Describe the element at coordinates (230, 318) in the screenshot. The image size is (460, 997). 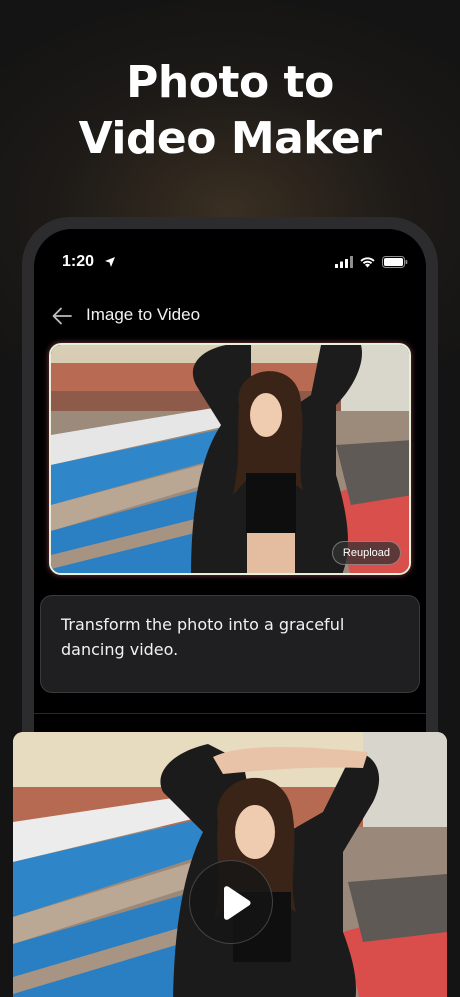
I see `nav-bar: Image to Video` at that location.